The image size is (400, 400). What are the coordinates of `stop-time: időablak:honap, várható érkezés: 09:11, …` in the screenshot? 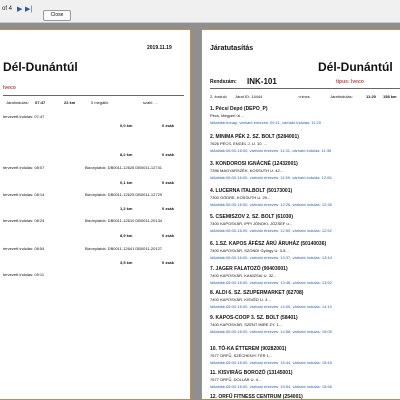 It's located at (266, 122).